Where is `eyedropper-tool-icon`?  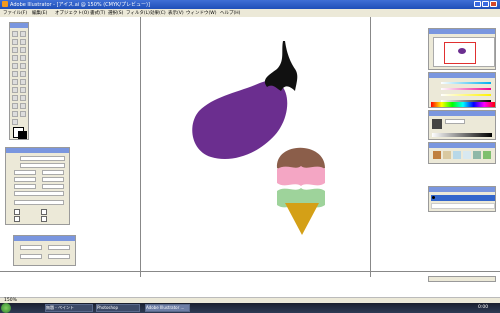 eyedropper-tool-icon is located at coordinates (15, 106).